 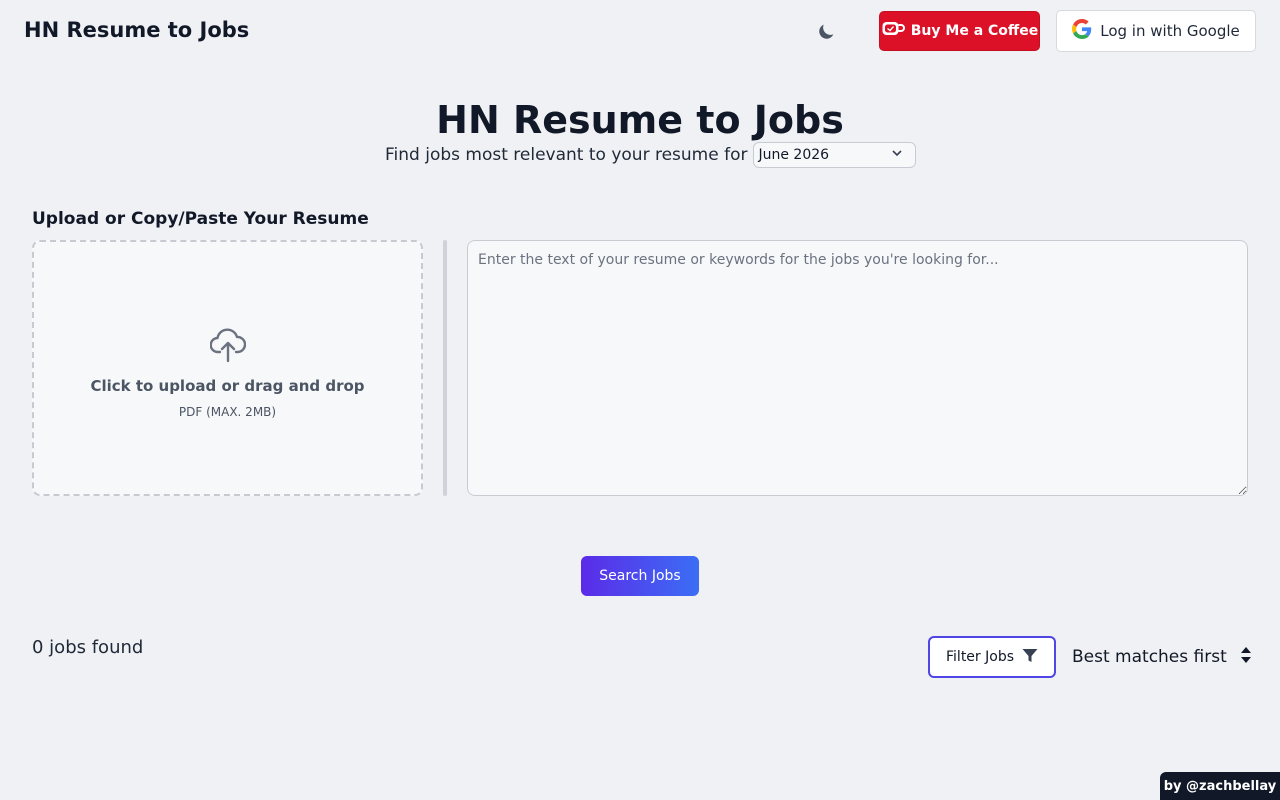 I want to click on dropzone-file-limit: PDF (MAX. 2MB), so click(x=227, y=412).